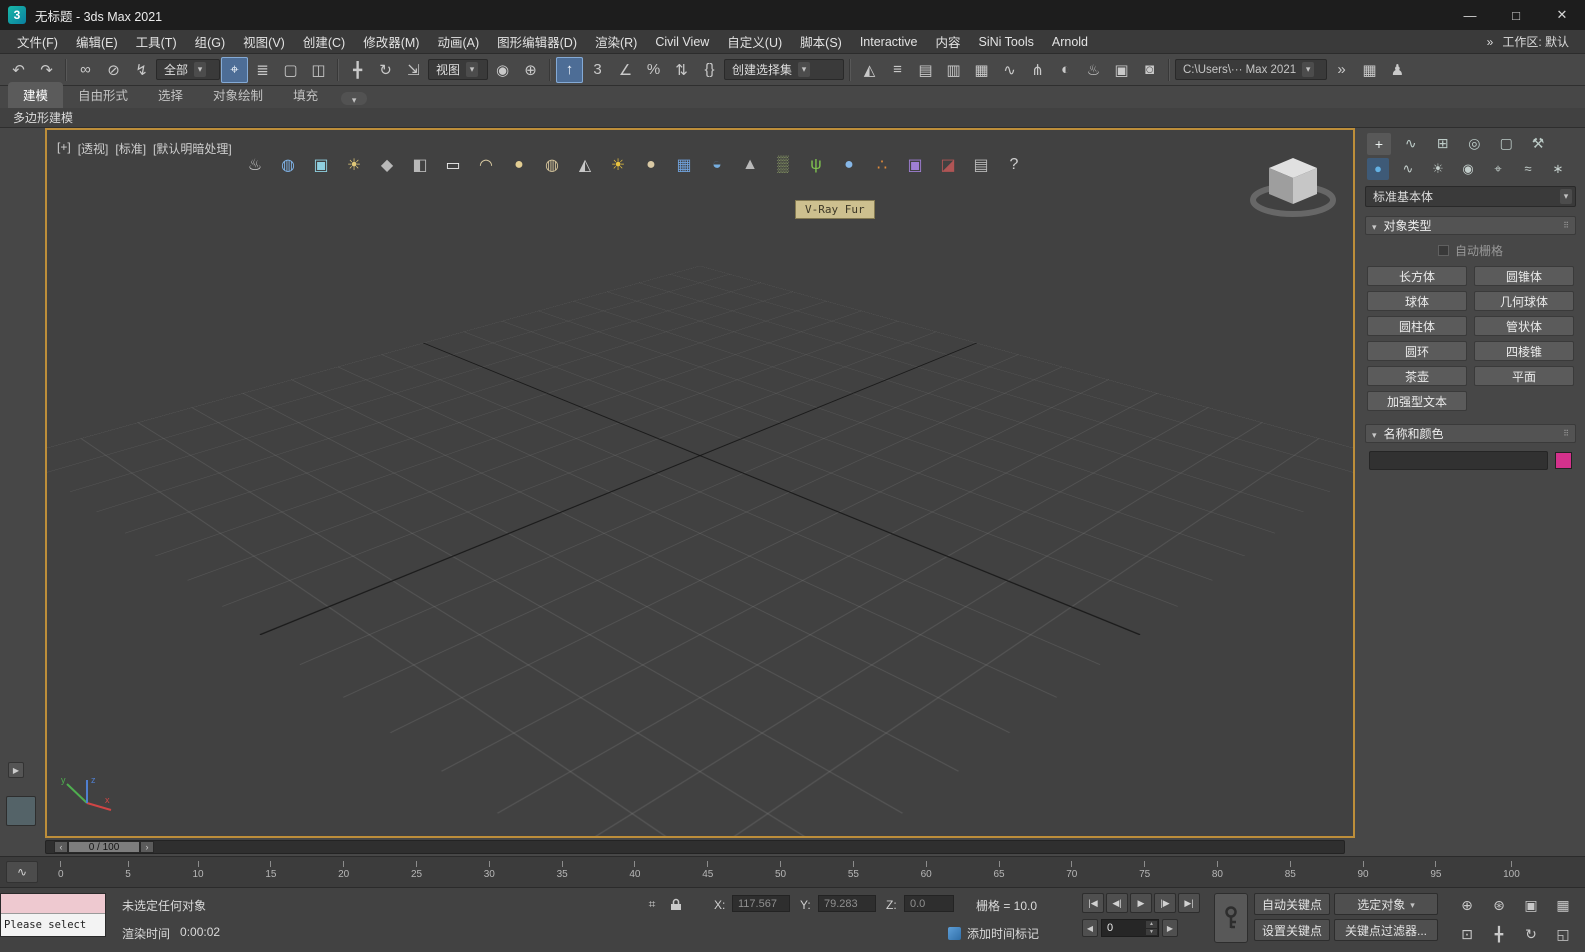  Describe the element at coordinates (188, 69) in the screenshot. I see `selection-filter-combo: 全部` at that location.